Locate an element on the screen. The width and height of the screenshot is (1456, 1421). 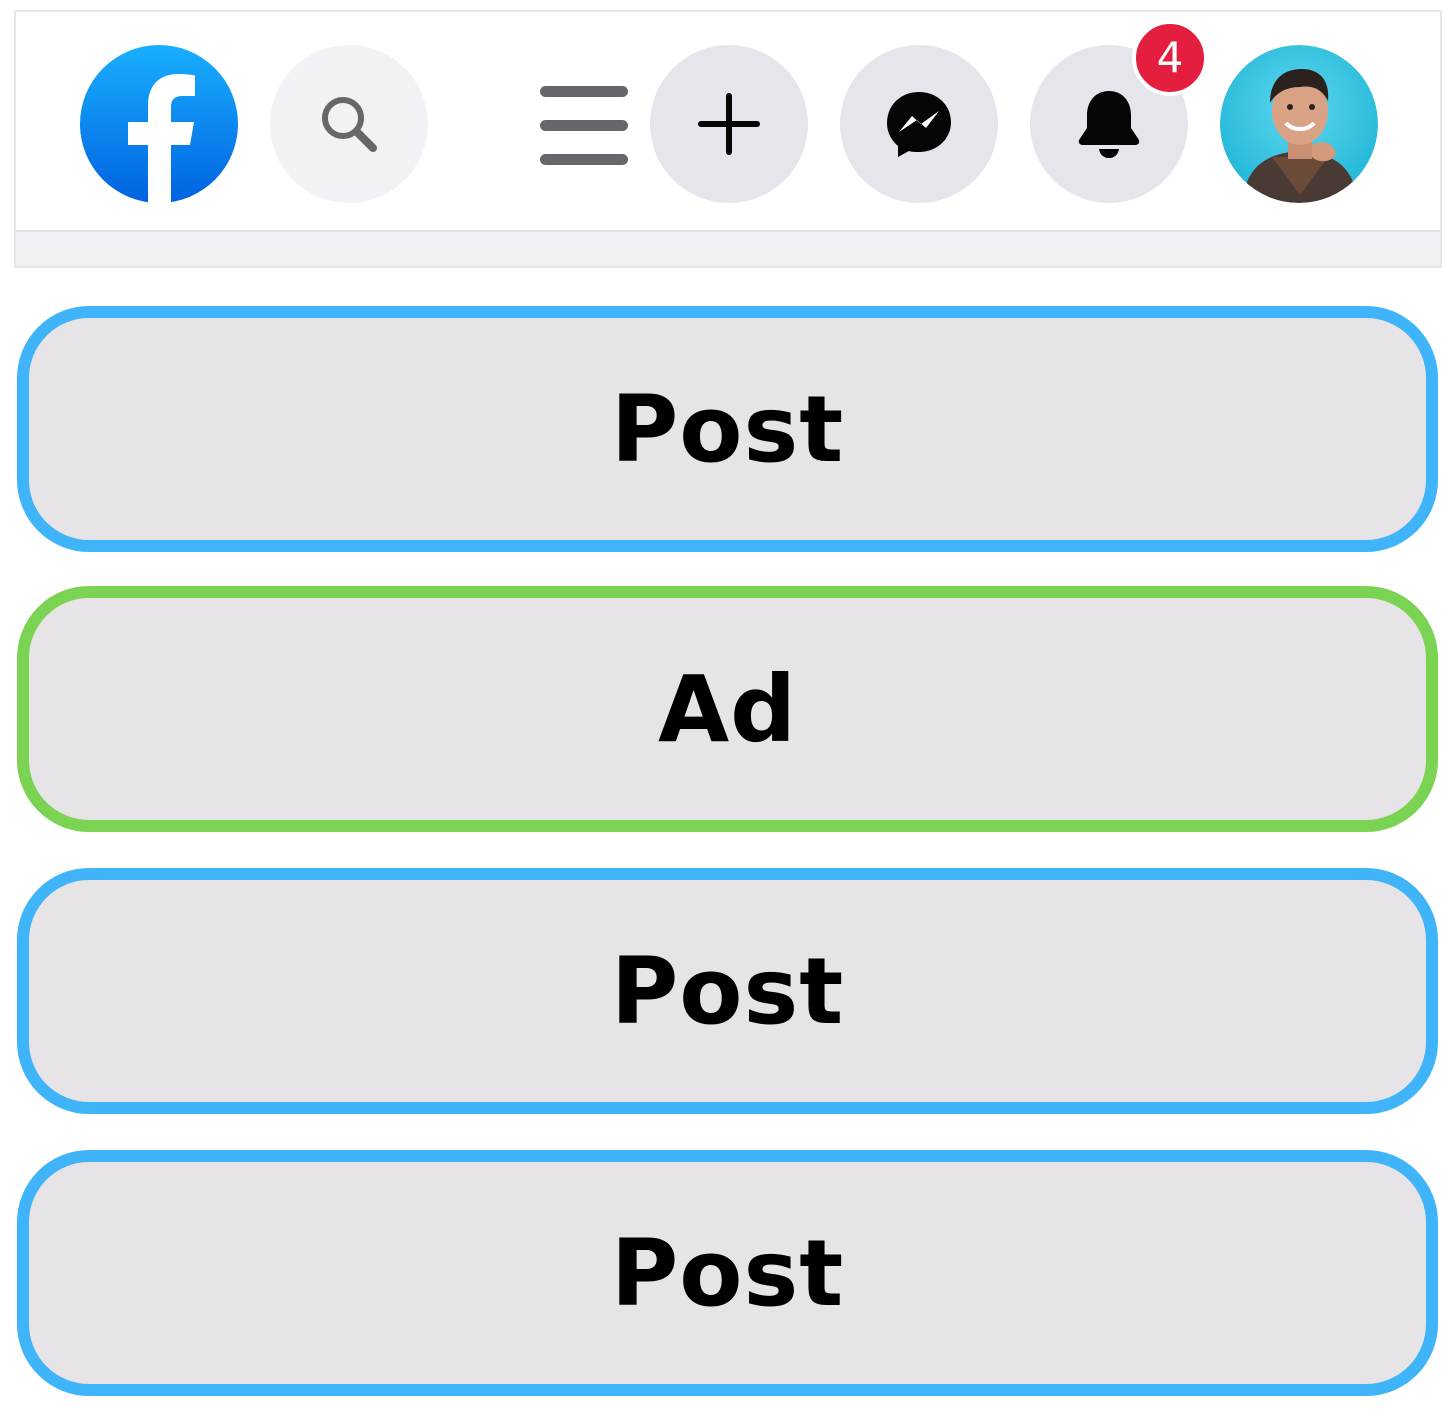
menu-button is located at coordinates (584, 125).